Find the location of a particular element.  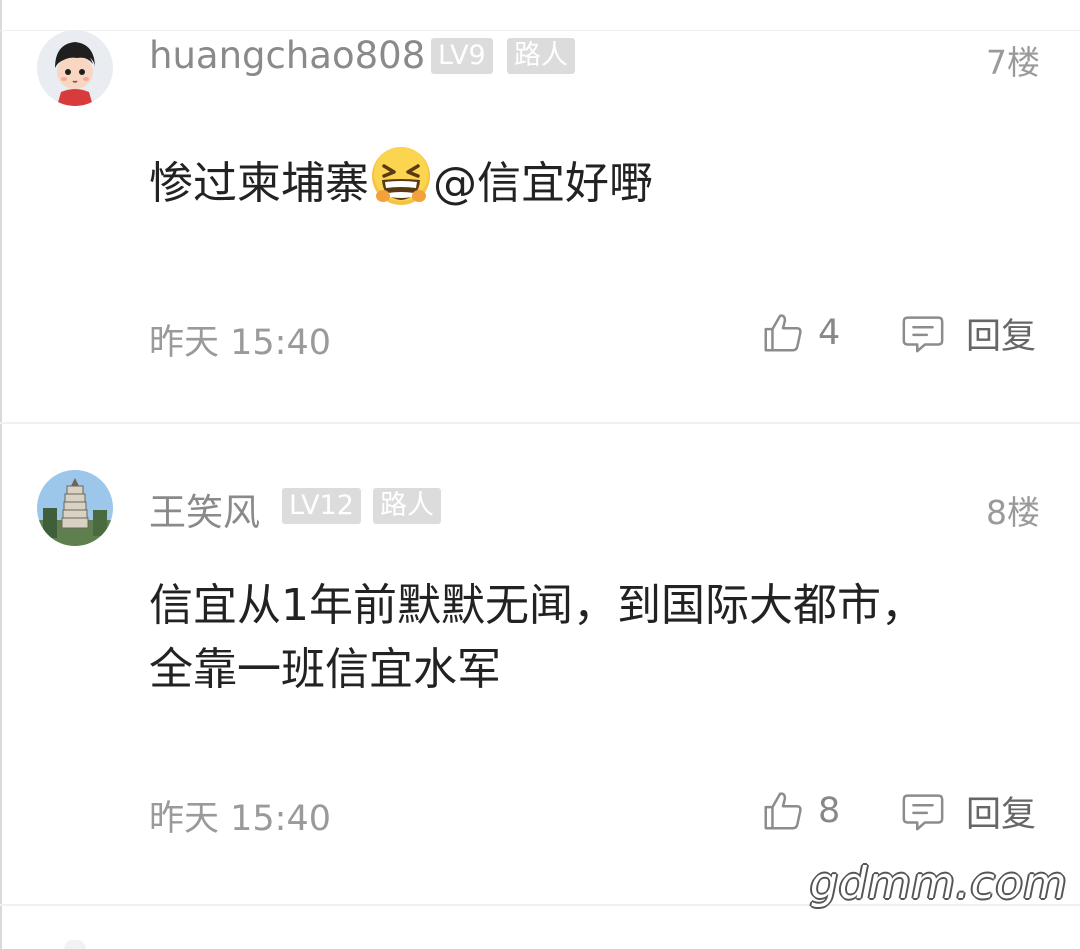

comment-text: 信宜从1年前默默无闻，到国际大都市，全靠一班信宜水军 is located at coordinates (537, 637).